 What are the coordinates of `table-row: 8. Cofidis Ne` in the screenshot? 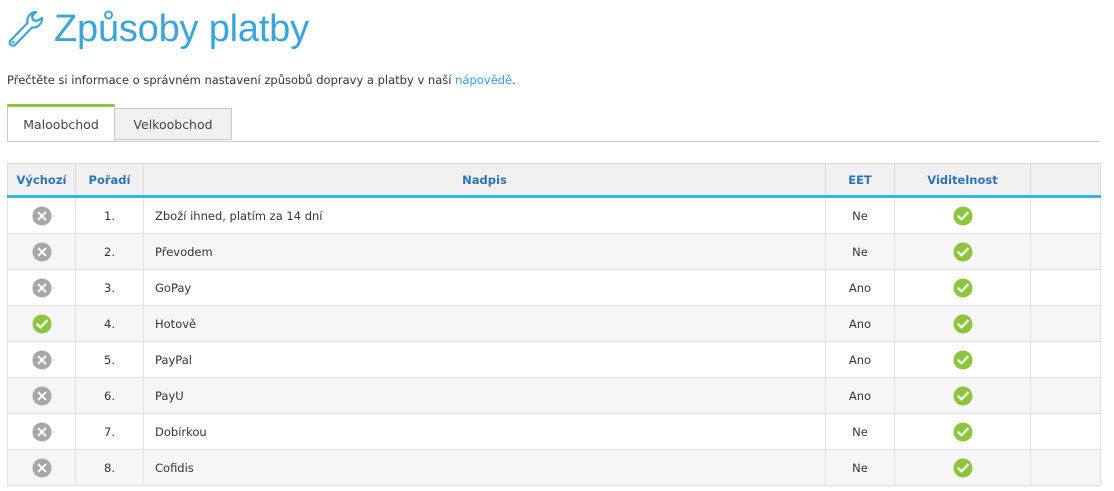 It's located at (554, 467).